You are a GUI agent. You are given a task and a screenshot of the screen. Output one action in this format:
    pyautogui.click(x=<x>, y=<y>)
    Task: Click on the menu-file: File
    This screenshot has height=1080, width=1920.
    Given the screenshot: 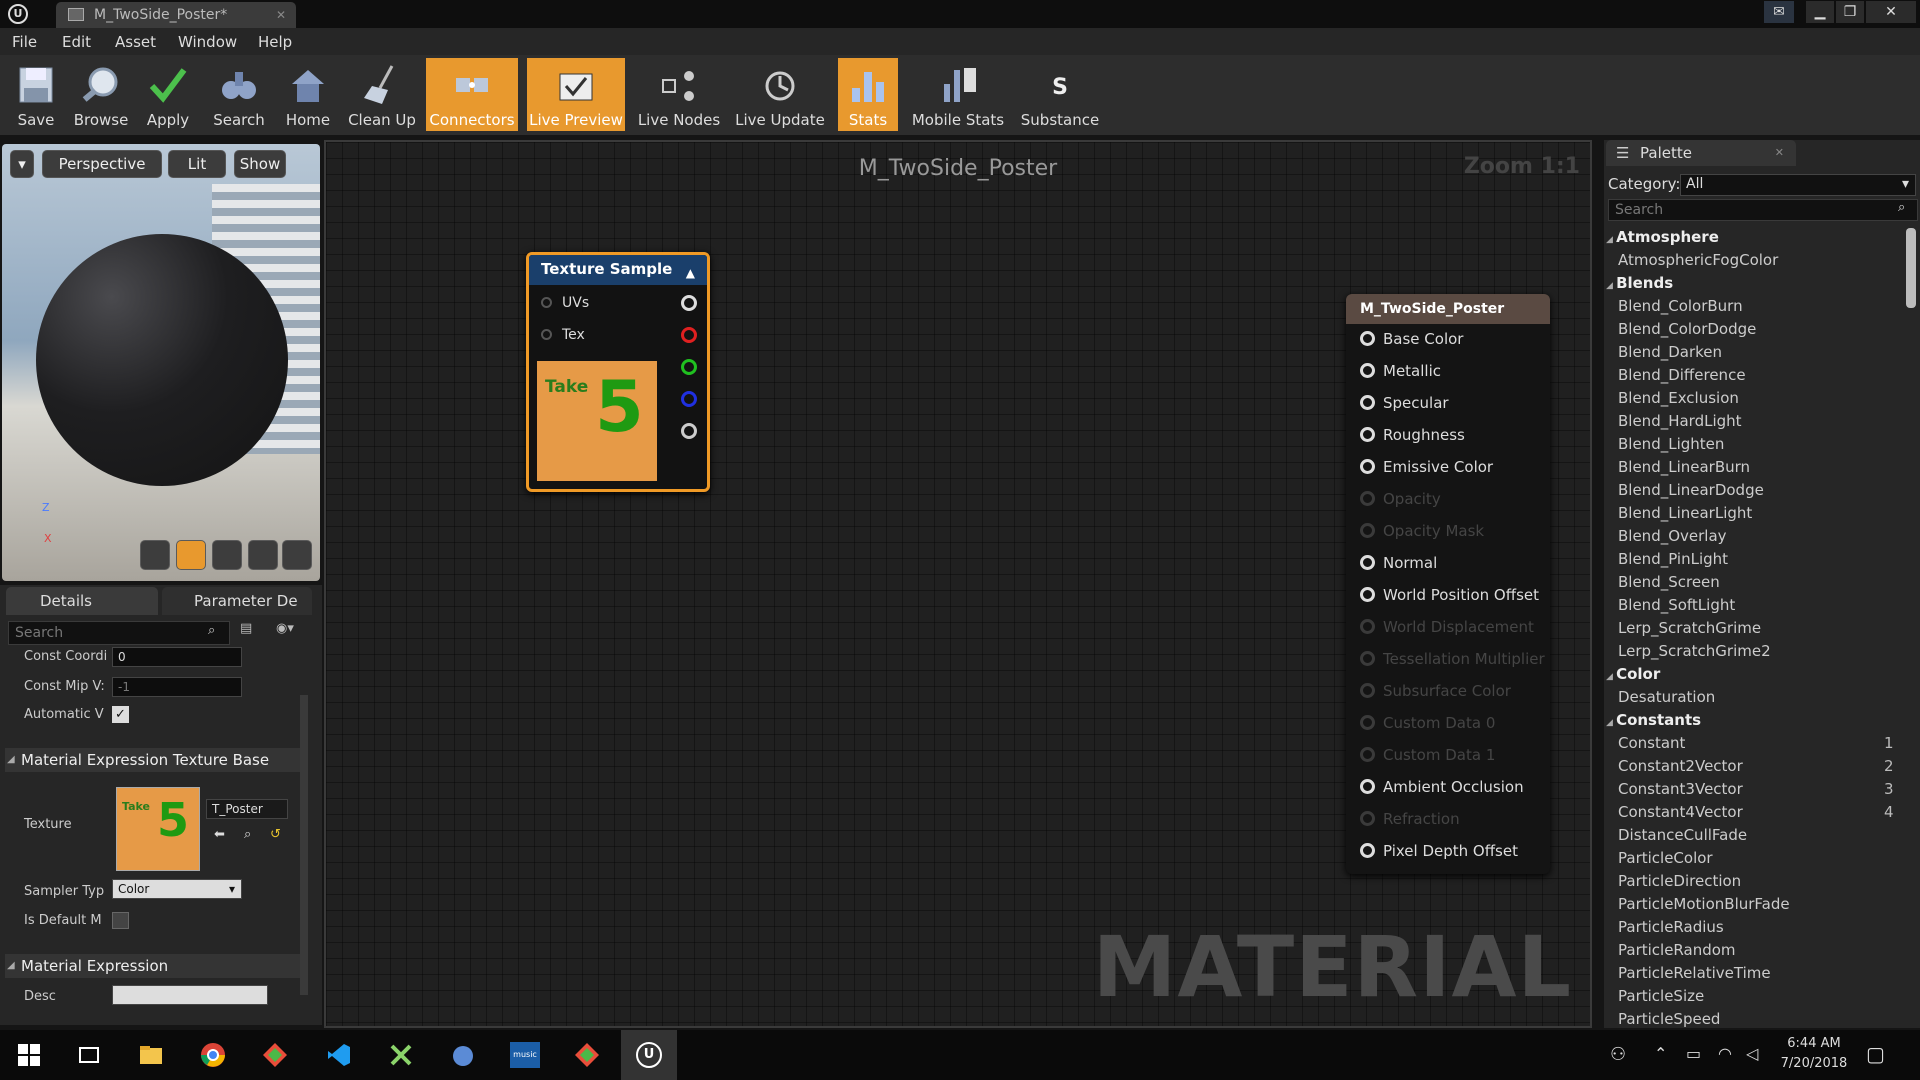 What is the action you would take?
    pyautogui.click(x=24, y=42)
    